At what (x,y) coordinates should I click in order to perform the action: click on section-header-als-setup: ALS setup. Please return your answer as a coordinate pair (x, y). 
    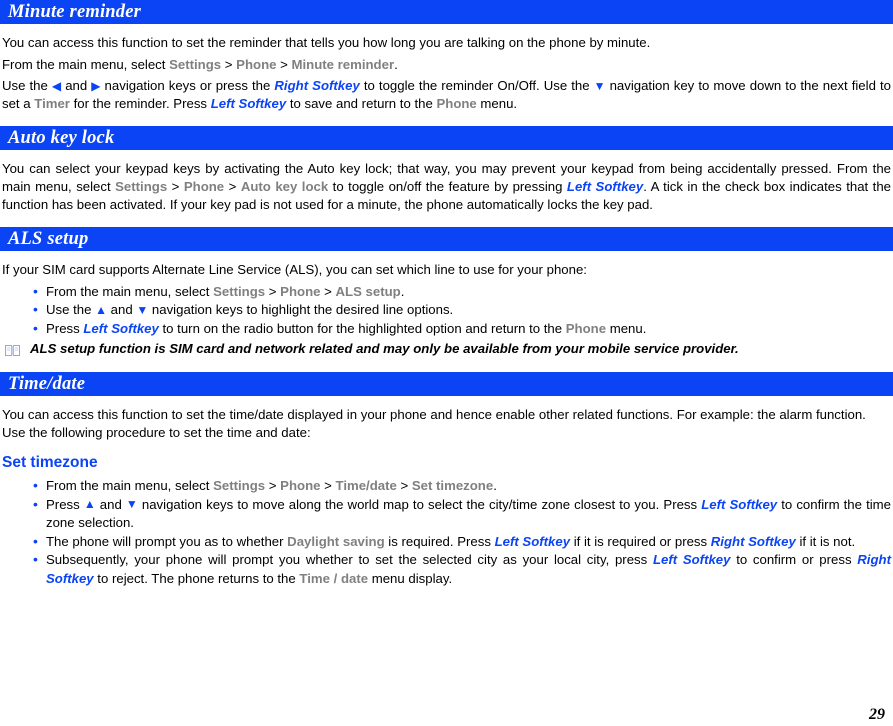
    Looking at the image, I should click on (446, 239).